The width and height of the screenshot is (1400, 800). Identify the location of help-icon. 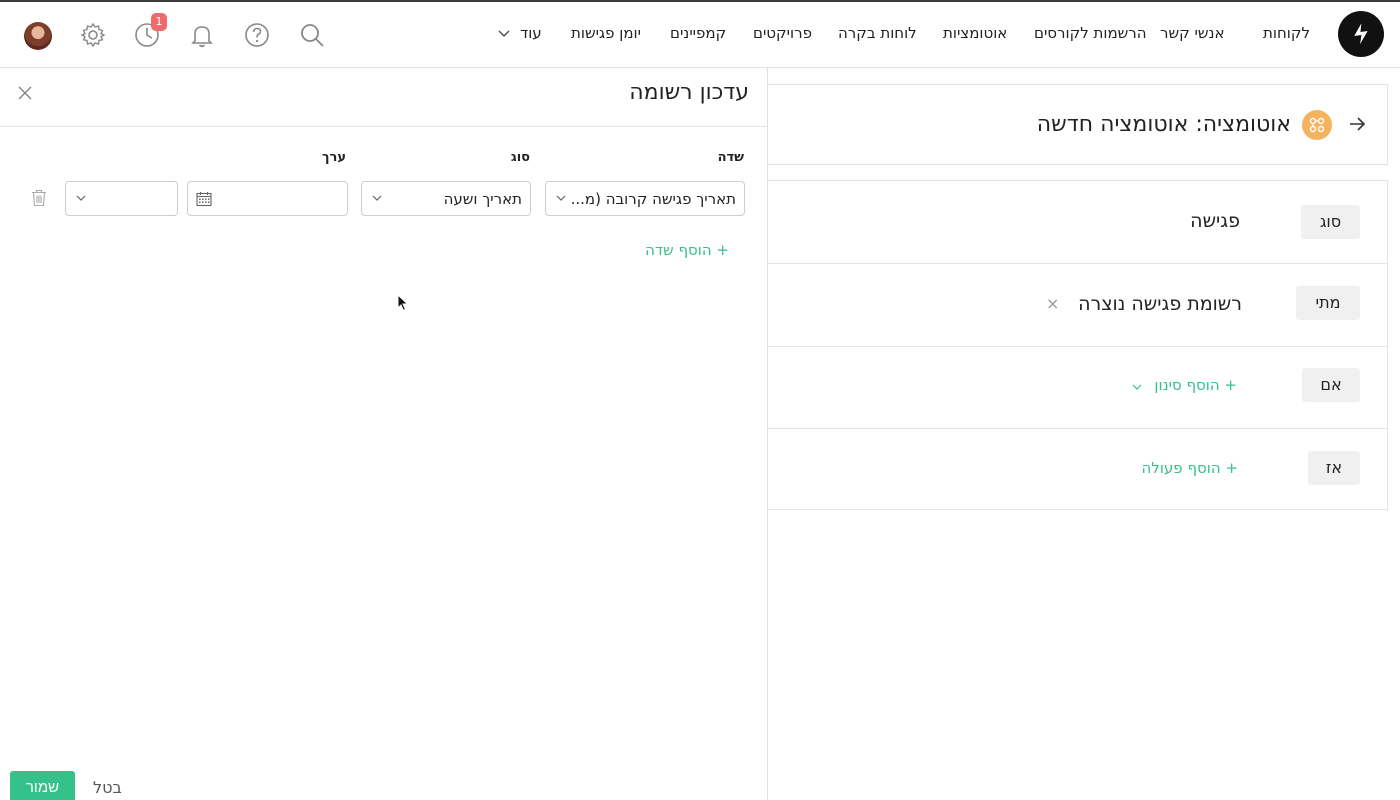
(257, 35).